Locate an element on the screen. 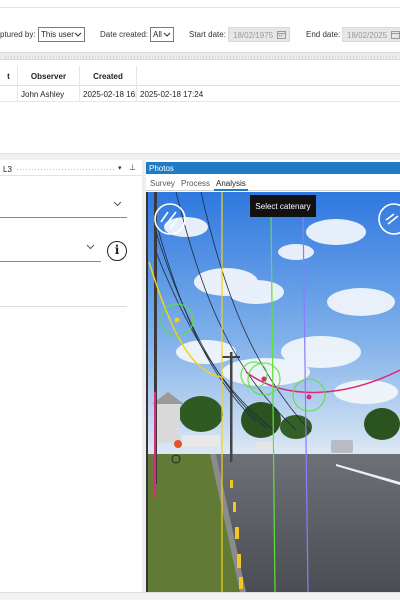 The image size is (400, 600). table-cell-modified: 2025-02-18 17:24 is located at coordinates (172, 94).